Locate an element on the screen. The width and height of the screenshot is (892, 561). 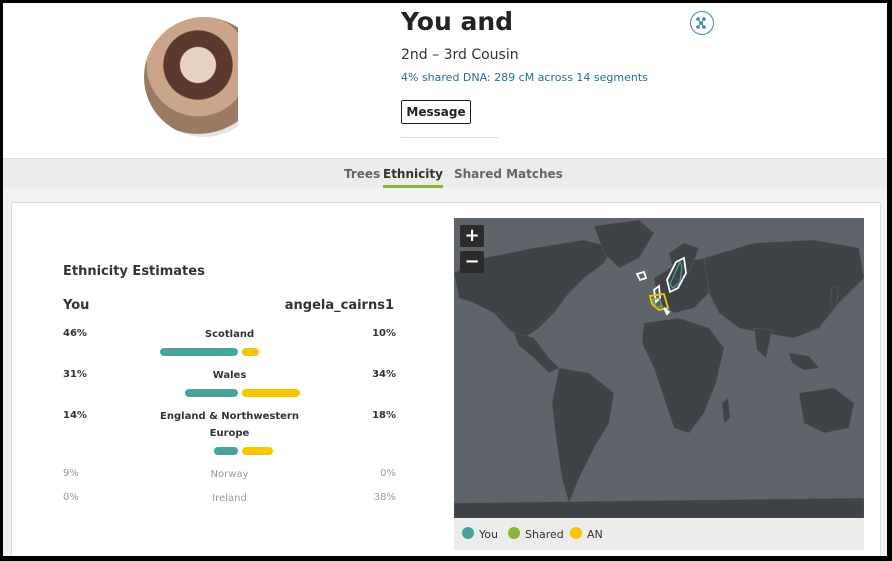
tab-bar: Trees Ethnicity Shared Matches is located at coordinates (445, 173).